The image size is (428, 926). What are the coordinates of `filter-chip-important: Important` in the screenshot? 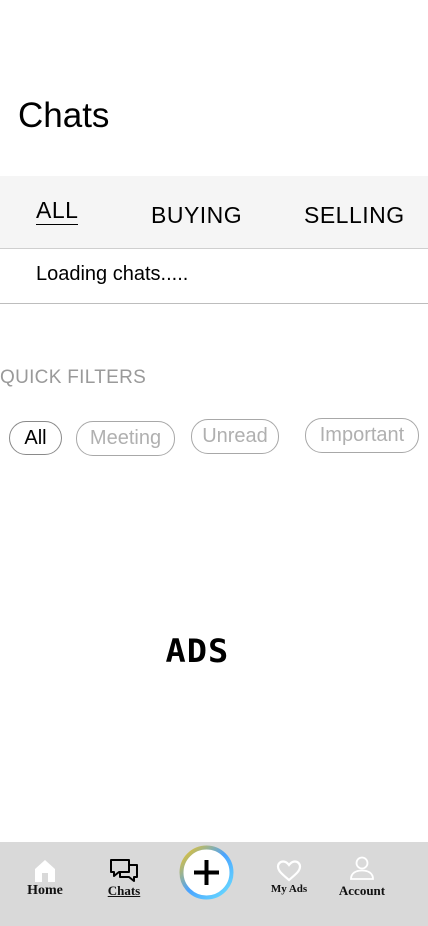 It's located at (362, 435).